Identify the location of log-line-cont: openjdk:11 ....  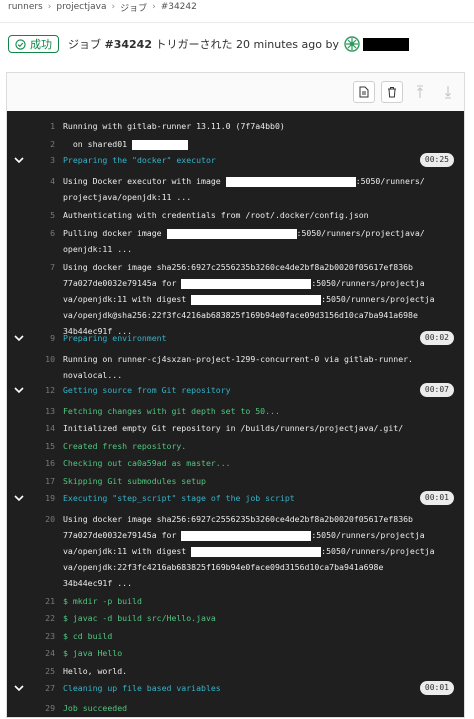
(235, 249).